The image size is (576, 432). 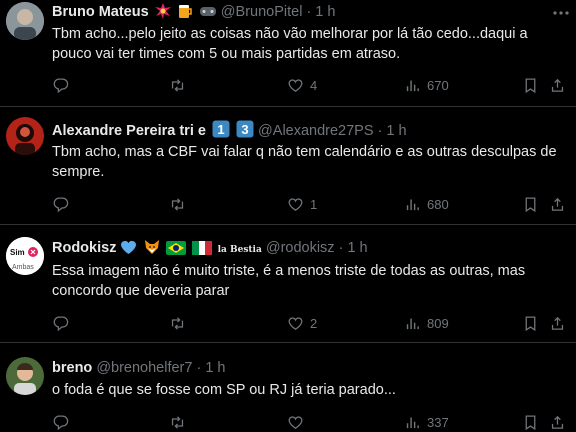 What do you see at coordinates (23, 267) in the screenshot?
I see `svg-text: Ambas` at bounding box center [23, 267].